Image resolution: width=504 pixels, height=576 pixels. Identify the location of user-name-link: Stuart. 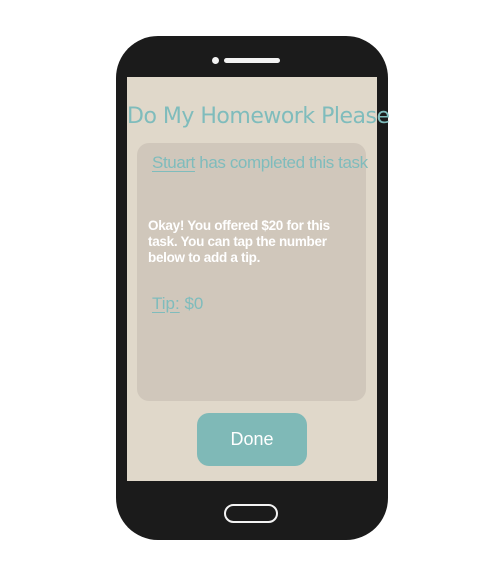
(173, 162).